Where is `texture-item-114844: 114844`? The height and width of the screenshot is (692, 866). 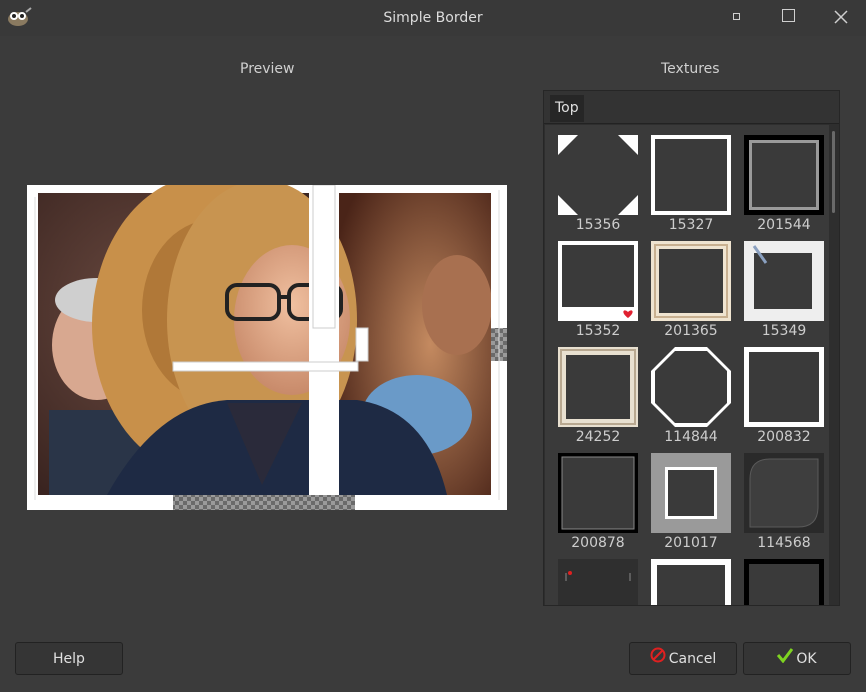 texture-item-114844: 114844 is located at coordinates (691, 397).